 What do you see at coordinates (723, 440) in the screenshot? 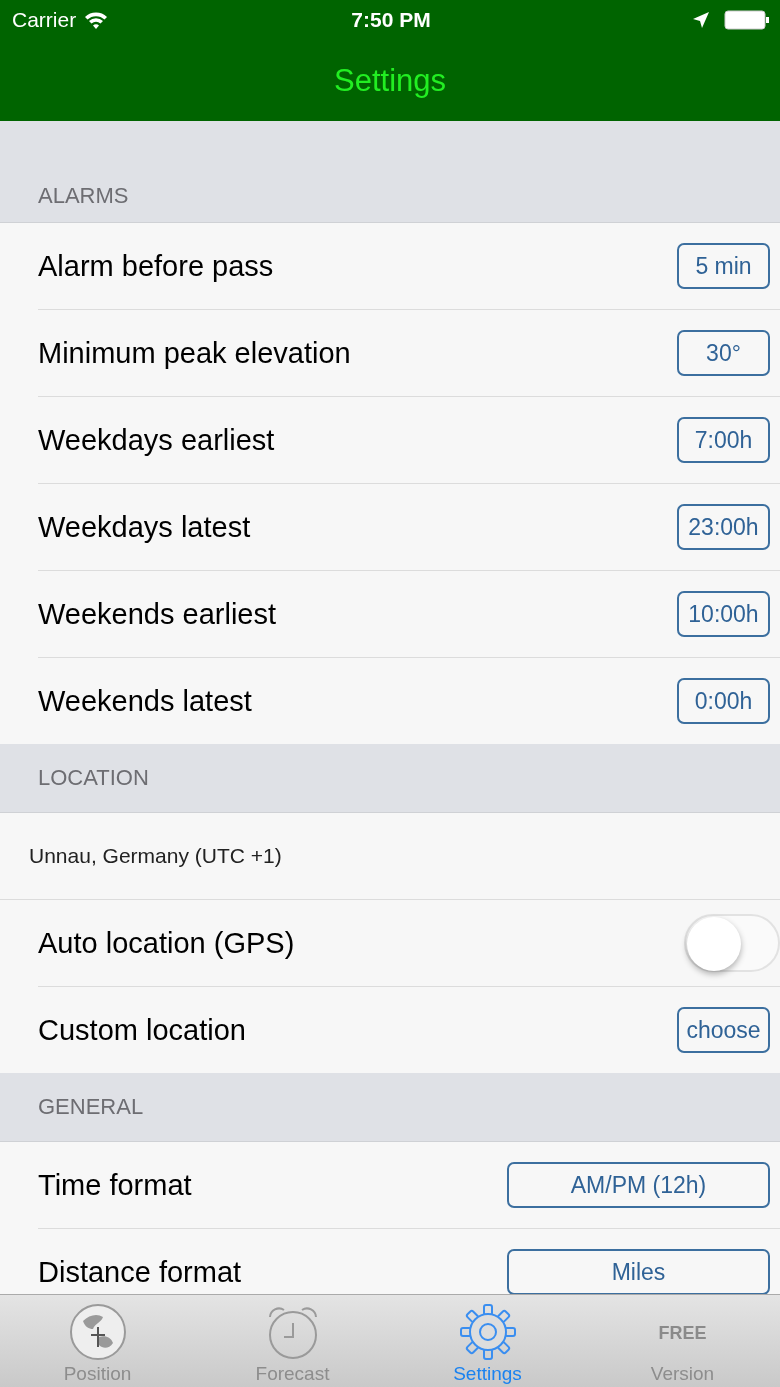
I see `value-button: 7:00h` at bounding box center [723, 440].